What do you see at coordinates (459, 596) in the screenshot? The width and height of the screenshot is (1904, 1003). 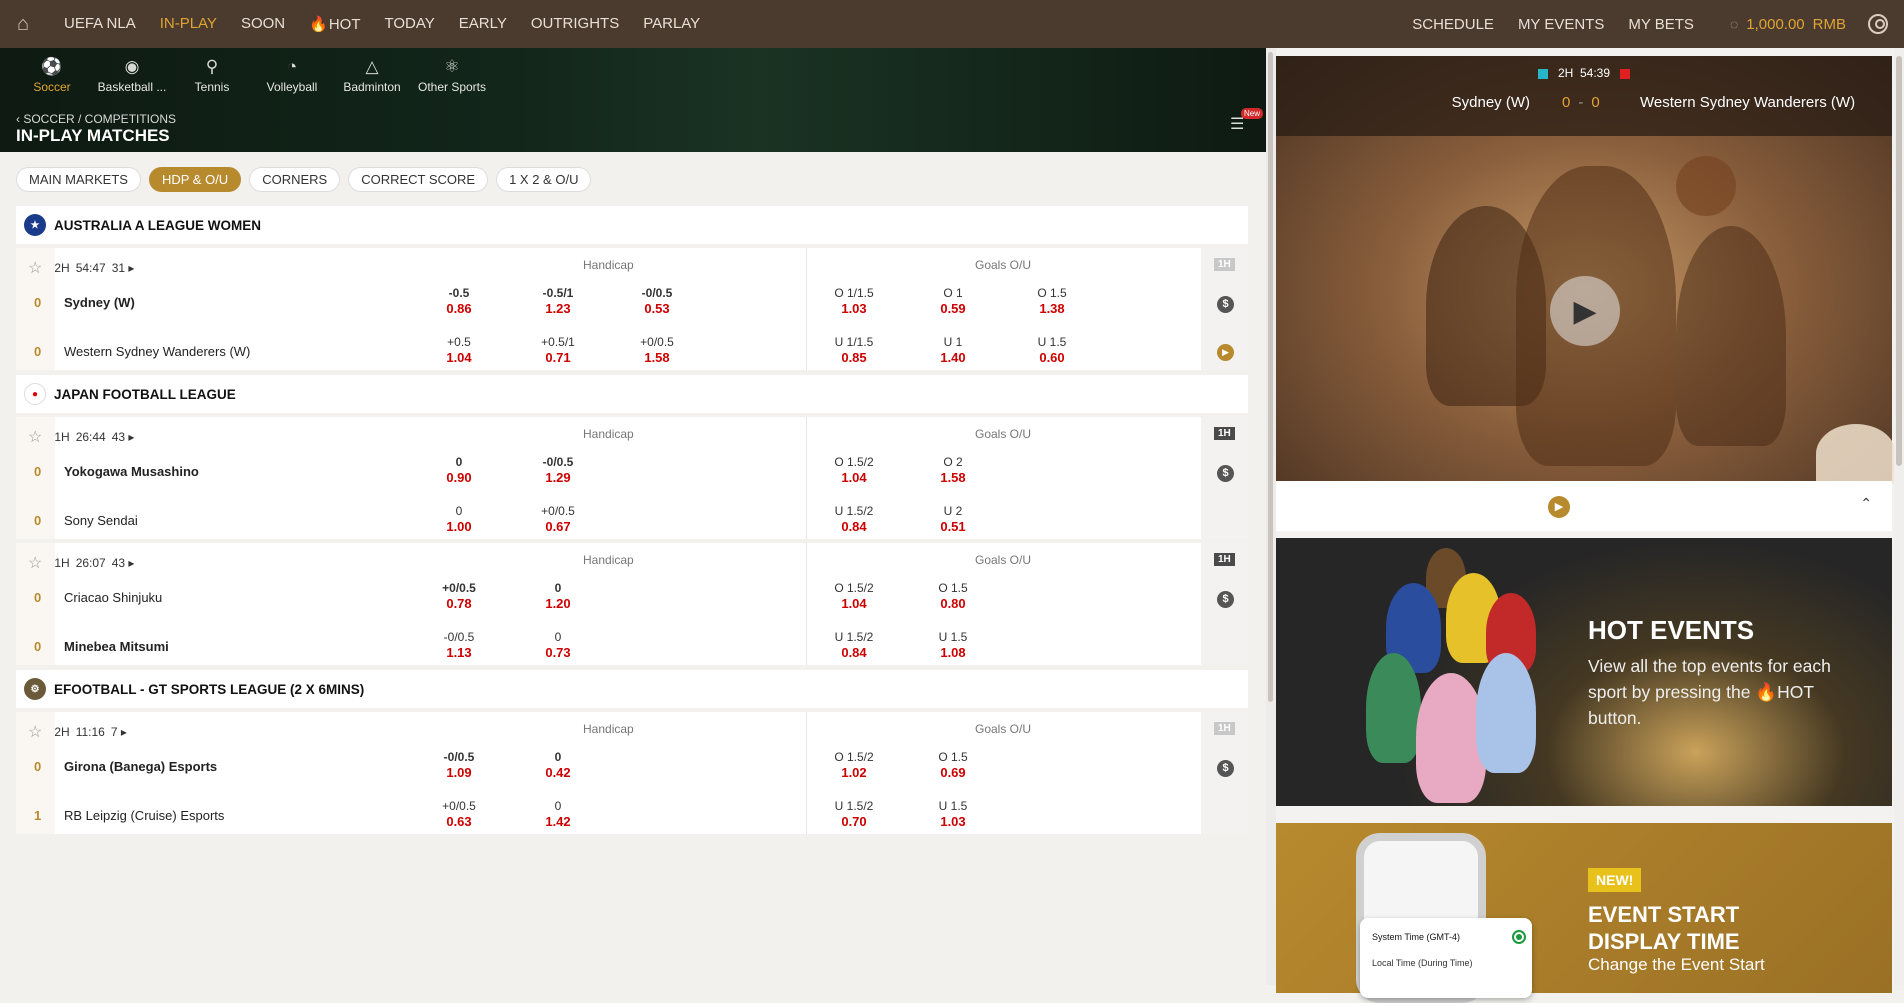 I see `handicap-odds-cell: +0/0.5 0.78` at bounding box center [459, 596].